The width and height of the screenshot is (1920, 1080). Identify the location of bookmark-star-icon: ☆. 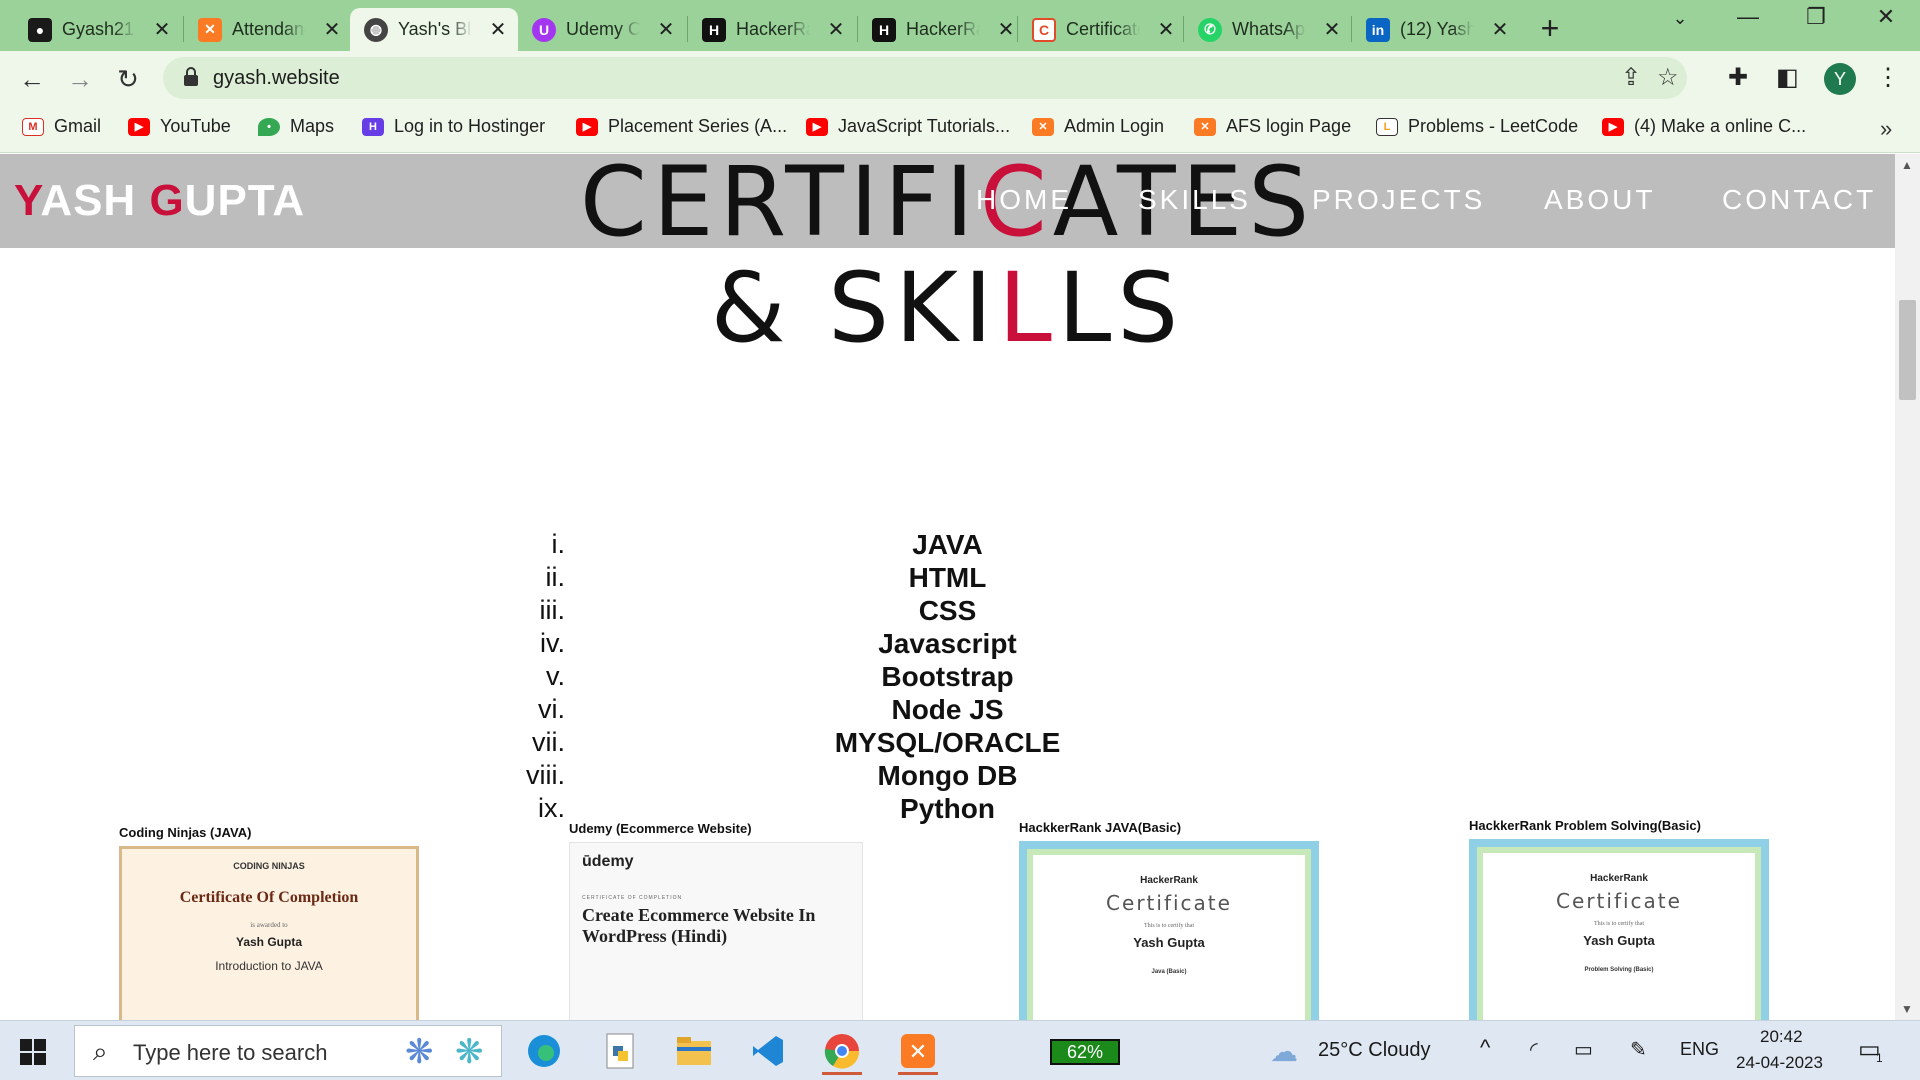
(1668, 77).